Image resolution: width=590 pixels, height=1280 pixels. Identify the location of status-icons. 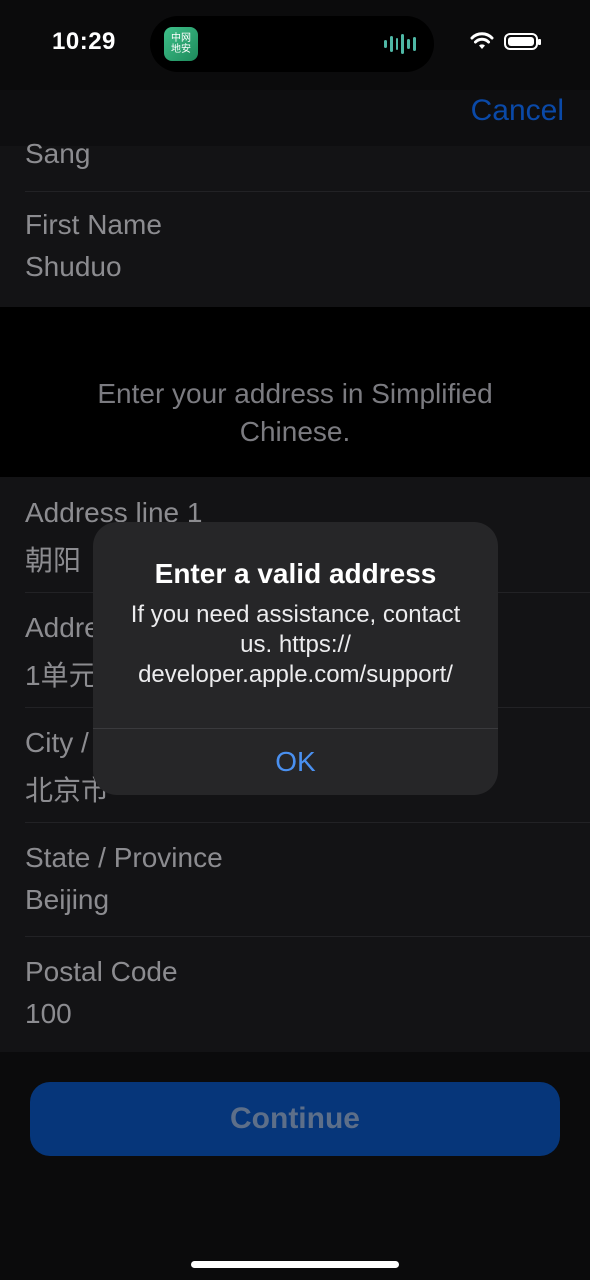
(505, 41).